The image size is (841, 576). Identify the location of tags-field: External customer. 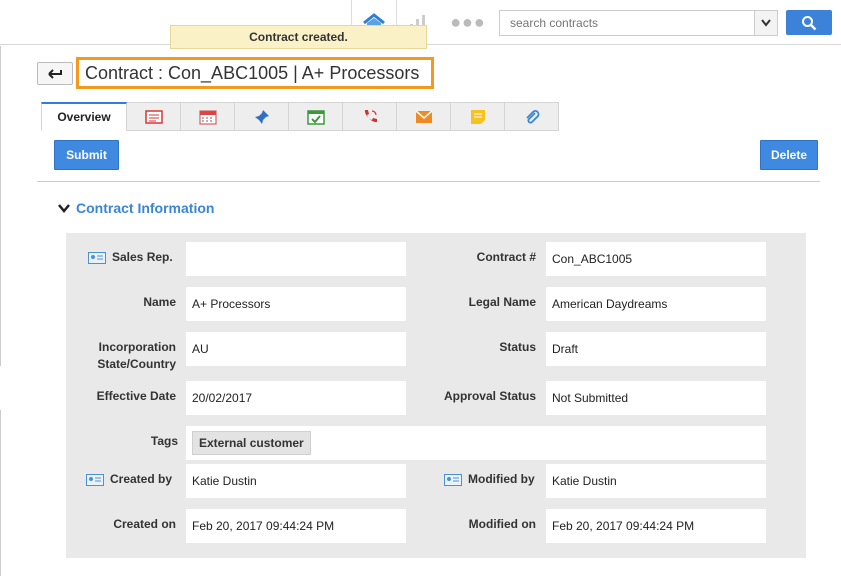
(476, 443).